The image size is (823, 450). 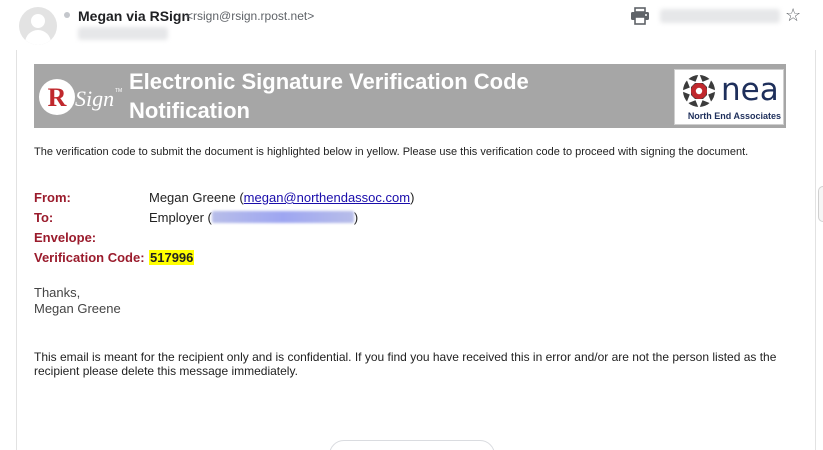 What do you see at coordinates (196, 197) in the screenshot?
I see `from-name: Megan Greene (` at bounding box center [196, 197].